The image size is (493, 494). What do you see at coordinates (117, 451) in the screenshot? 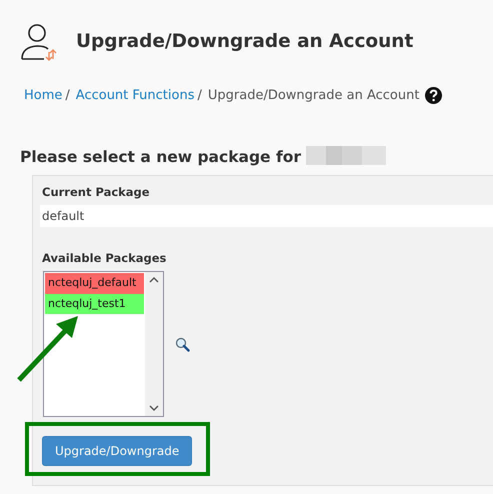
I see `upgrade-downgrade-button: Upgrade/Downgrade` at bounding box center [117, 451].